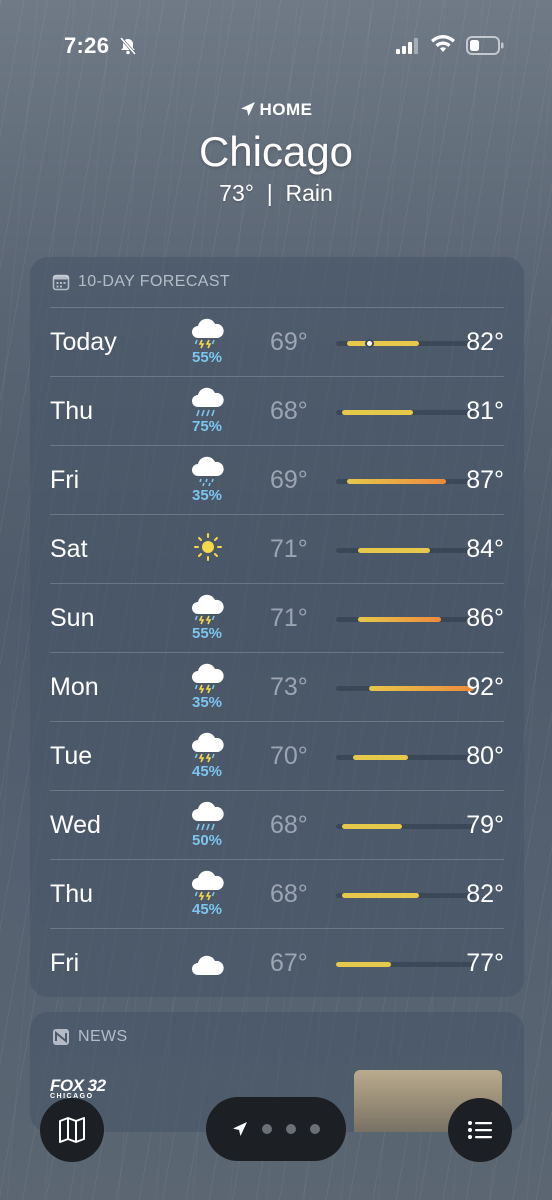  I want to click on forecast-row: Thu 45% 68° 82°, so click(277, 893).